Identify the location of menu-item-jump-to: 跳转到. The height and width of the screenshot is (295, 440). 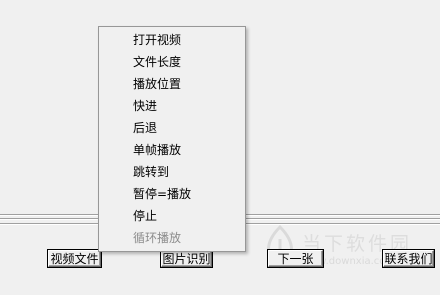
(151, 172).